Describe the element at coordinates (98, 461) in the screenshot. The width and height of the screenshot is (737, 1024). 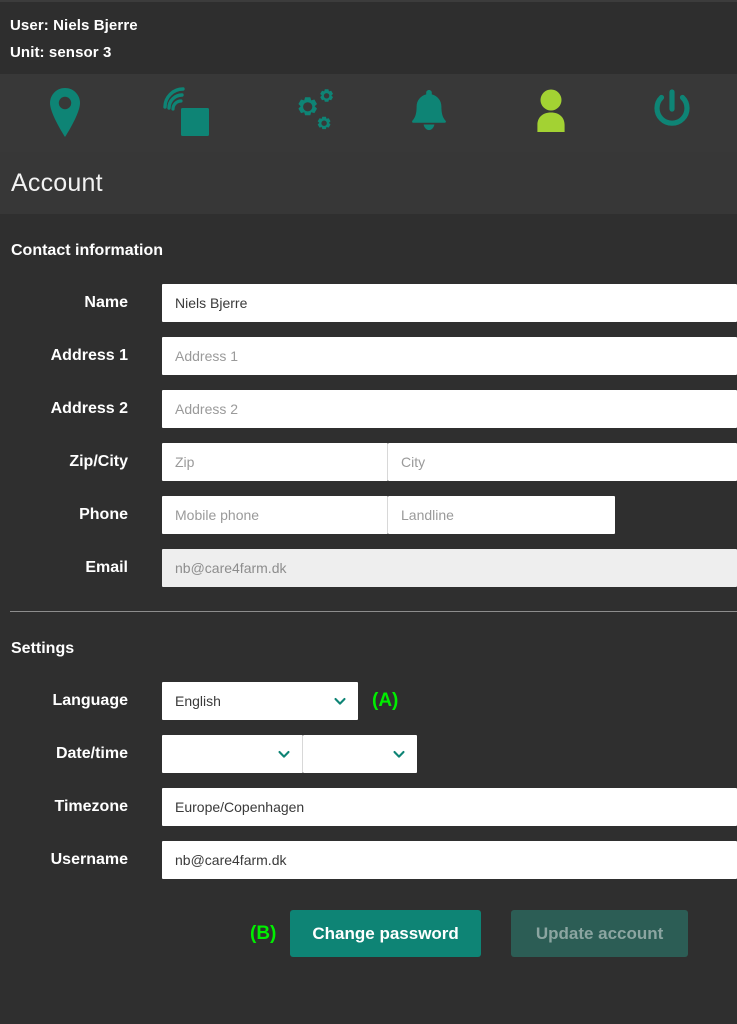
I see `zipcity-label: Zip/City` at that location.